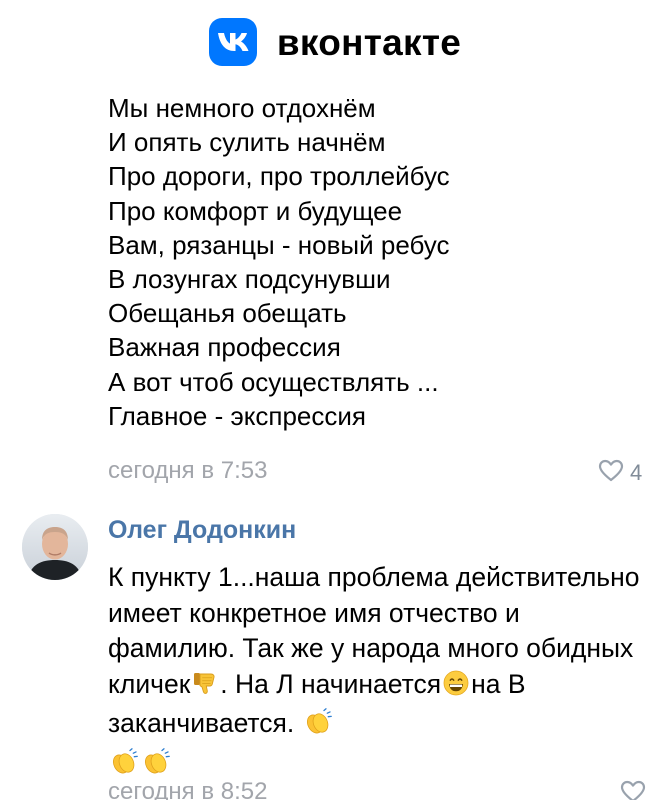 Image resolution: width=670 pixels, height=800 pixels. Describe the element at coordinates (224, 347) in the screenshot. I see `comment-line: Важная профессия` at that location.